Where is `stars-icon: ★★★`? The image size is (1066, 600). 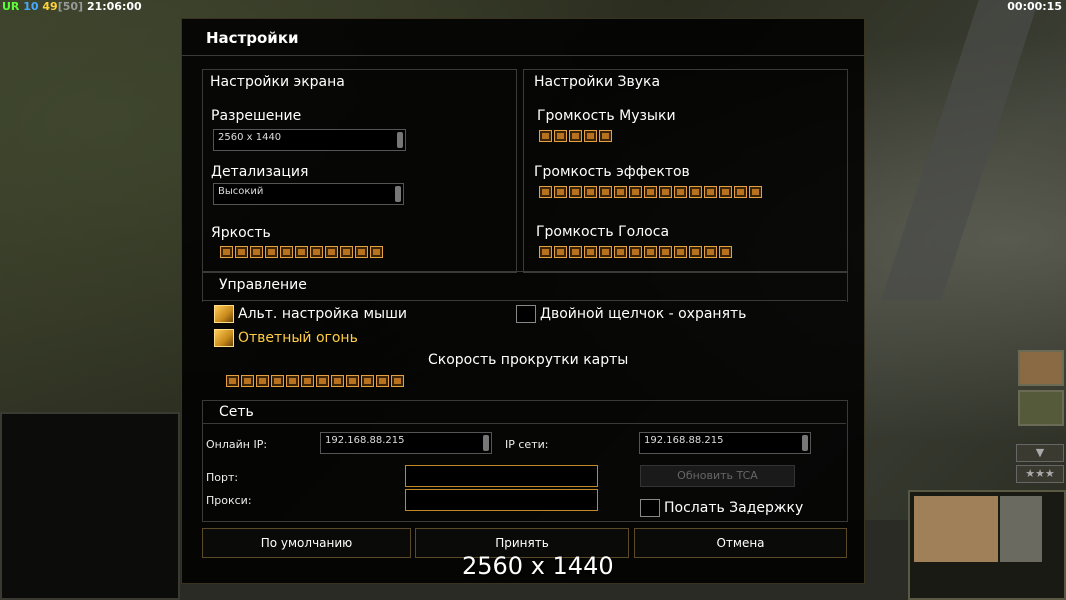 stars-icon: ★★★ is located at coordinates (1040, 474).